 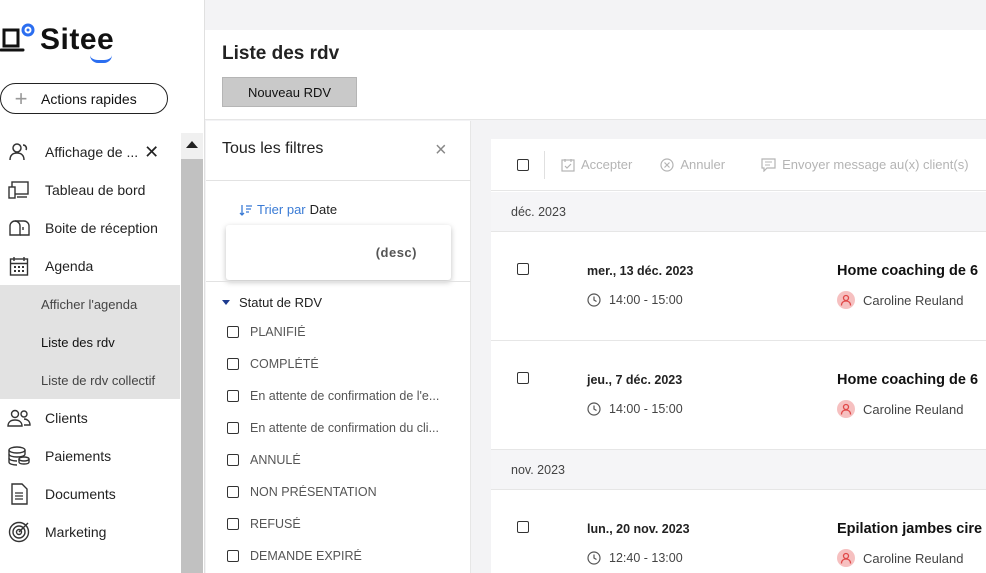 What do you see at coordinates (76, 532) in the screenshot?
I see `sidebar-item-label: Marketing` at bounding box center [76, 532].